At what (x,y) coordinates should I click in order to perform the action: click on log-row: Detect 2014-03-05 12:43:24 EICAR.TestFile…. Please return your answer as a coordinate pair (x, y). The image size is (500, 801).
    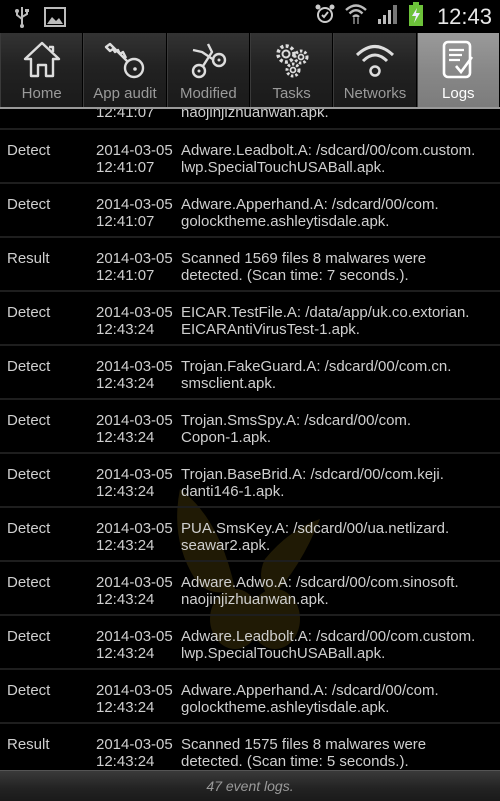
    Looking at the image, I should click on (250, 319).